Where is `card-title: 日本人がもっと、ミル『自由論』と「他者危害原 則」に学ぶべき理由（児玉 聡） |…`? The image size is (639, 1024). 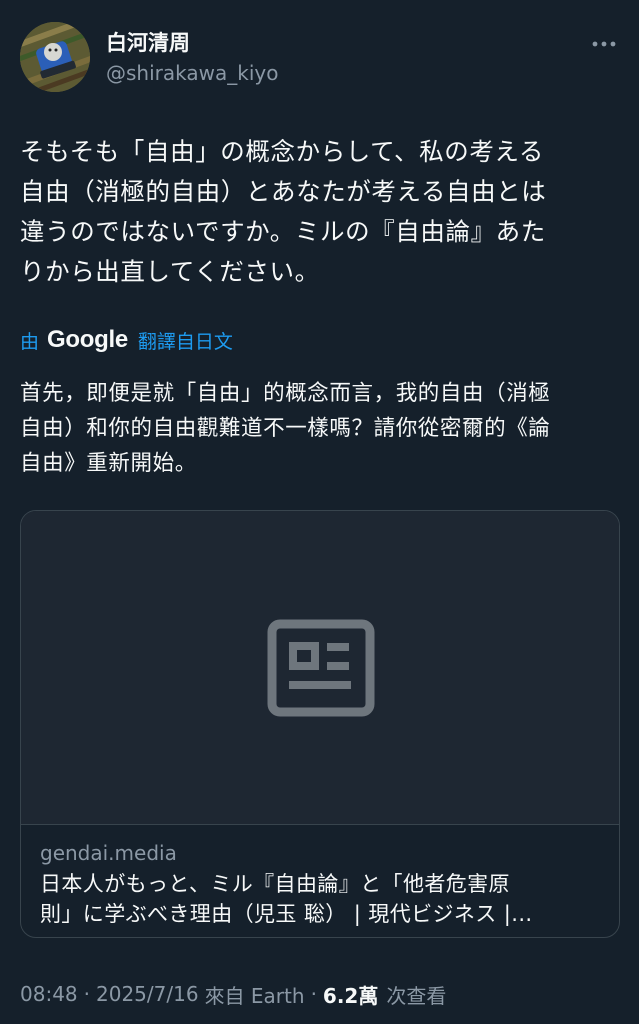
card-title: 日本人がもっと、ミル『自由論』と「他者危害原 則」に学ぶべき理由（児玉 聡） |… is located at coordinates (286, 899).